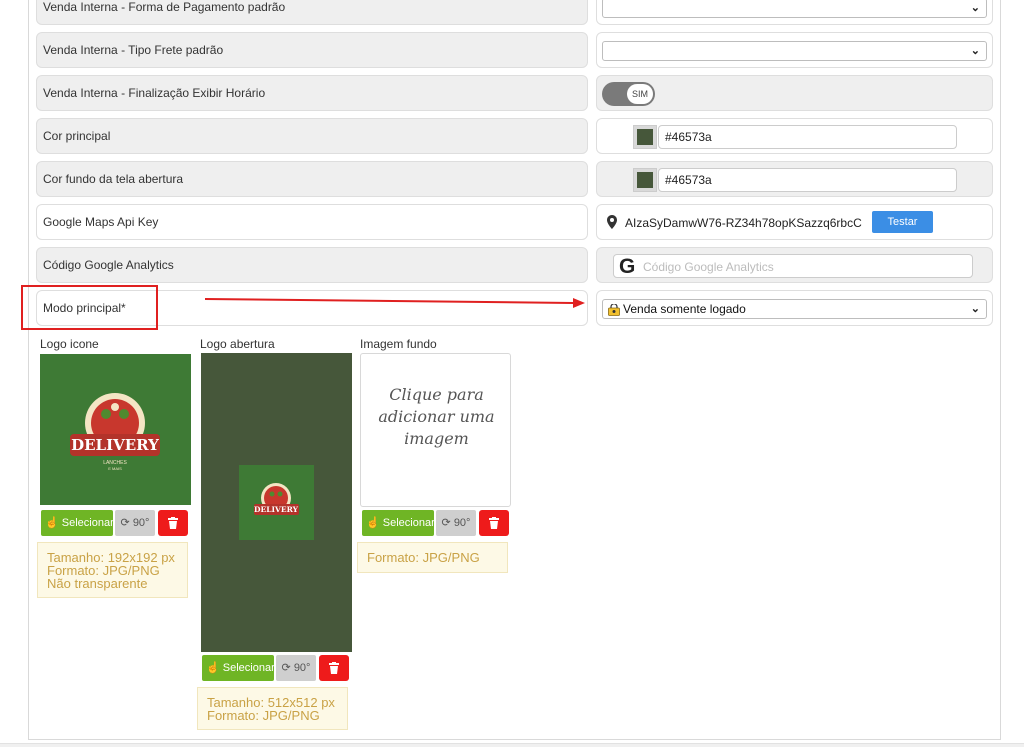  I want to click on row-freight-default: Venda Interna - Tipo Frete padrão ⌄, so click(514, 50).